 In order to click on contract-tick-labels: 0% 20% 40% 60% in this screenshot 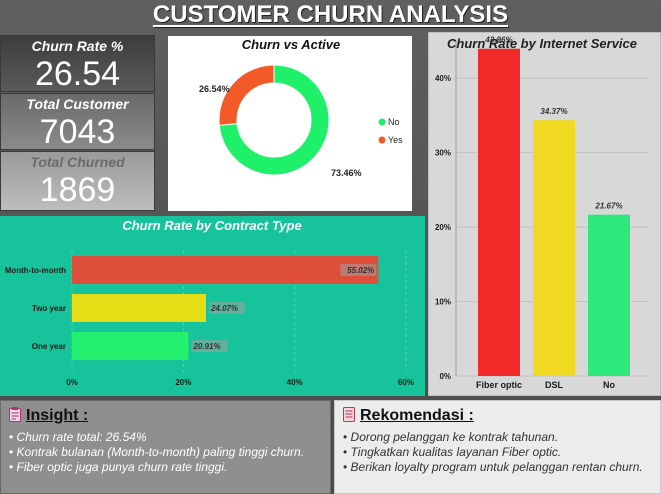, I will do `click(240, 382)`.